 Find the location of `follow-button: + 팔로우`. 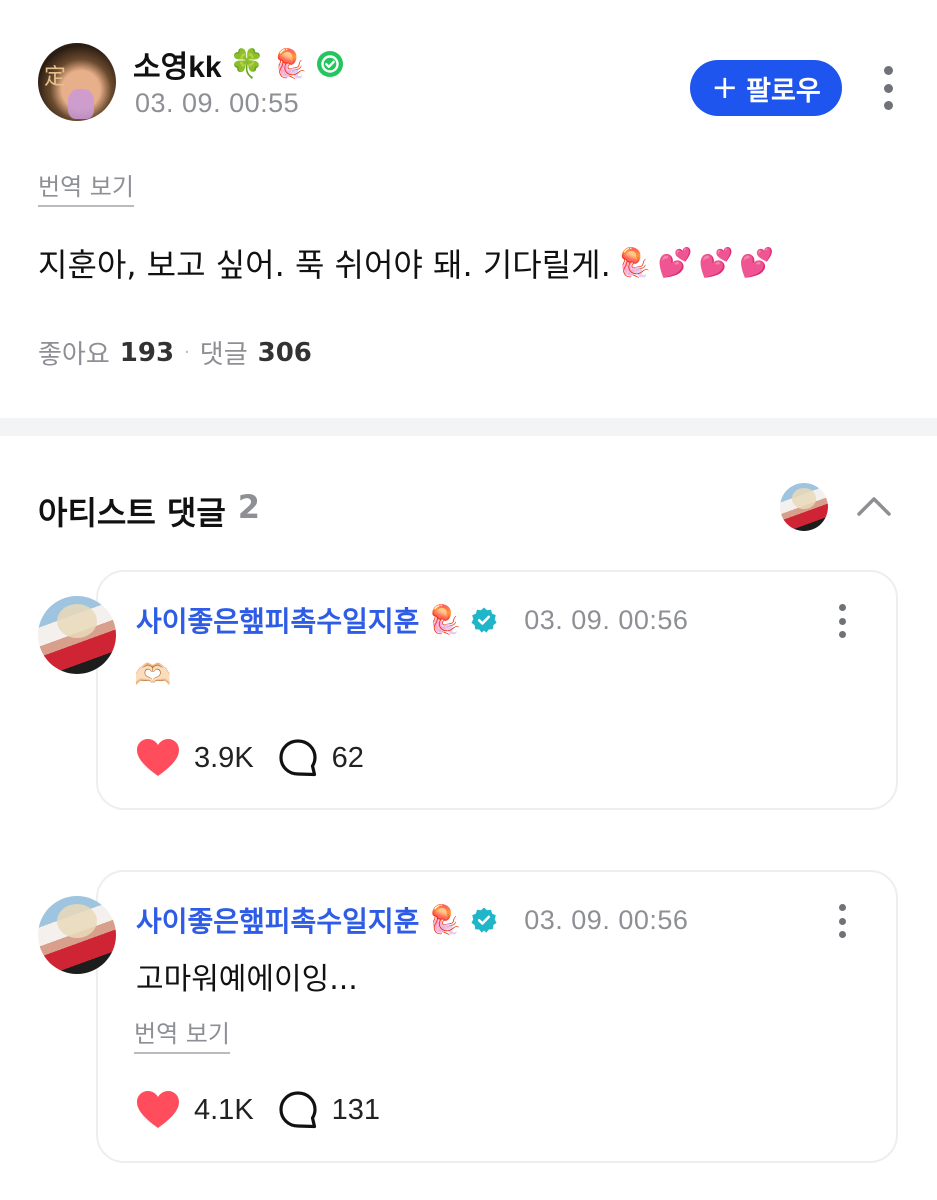

follow-button: + 팔로우 is located at coordinates (766, 88).